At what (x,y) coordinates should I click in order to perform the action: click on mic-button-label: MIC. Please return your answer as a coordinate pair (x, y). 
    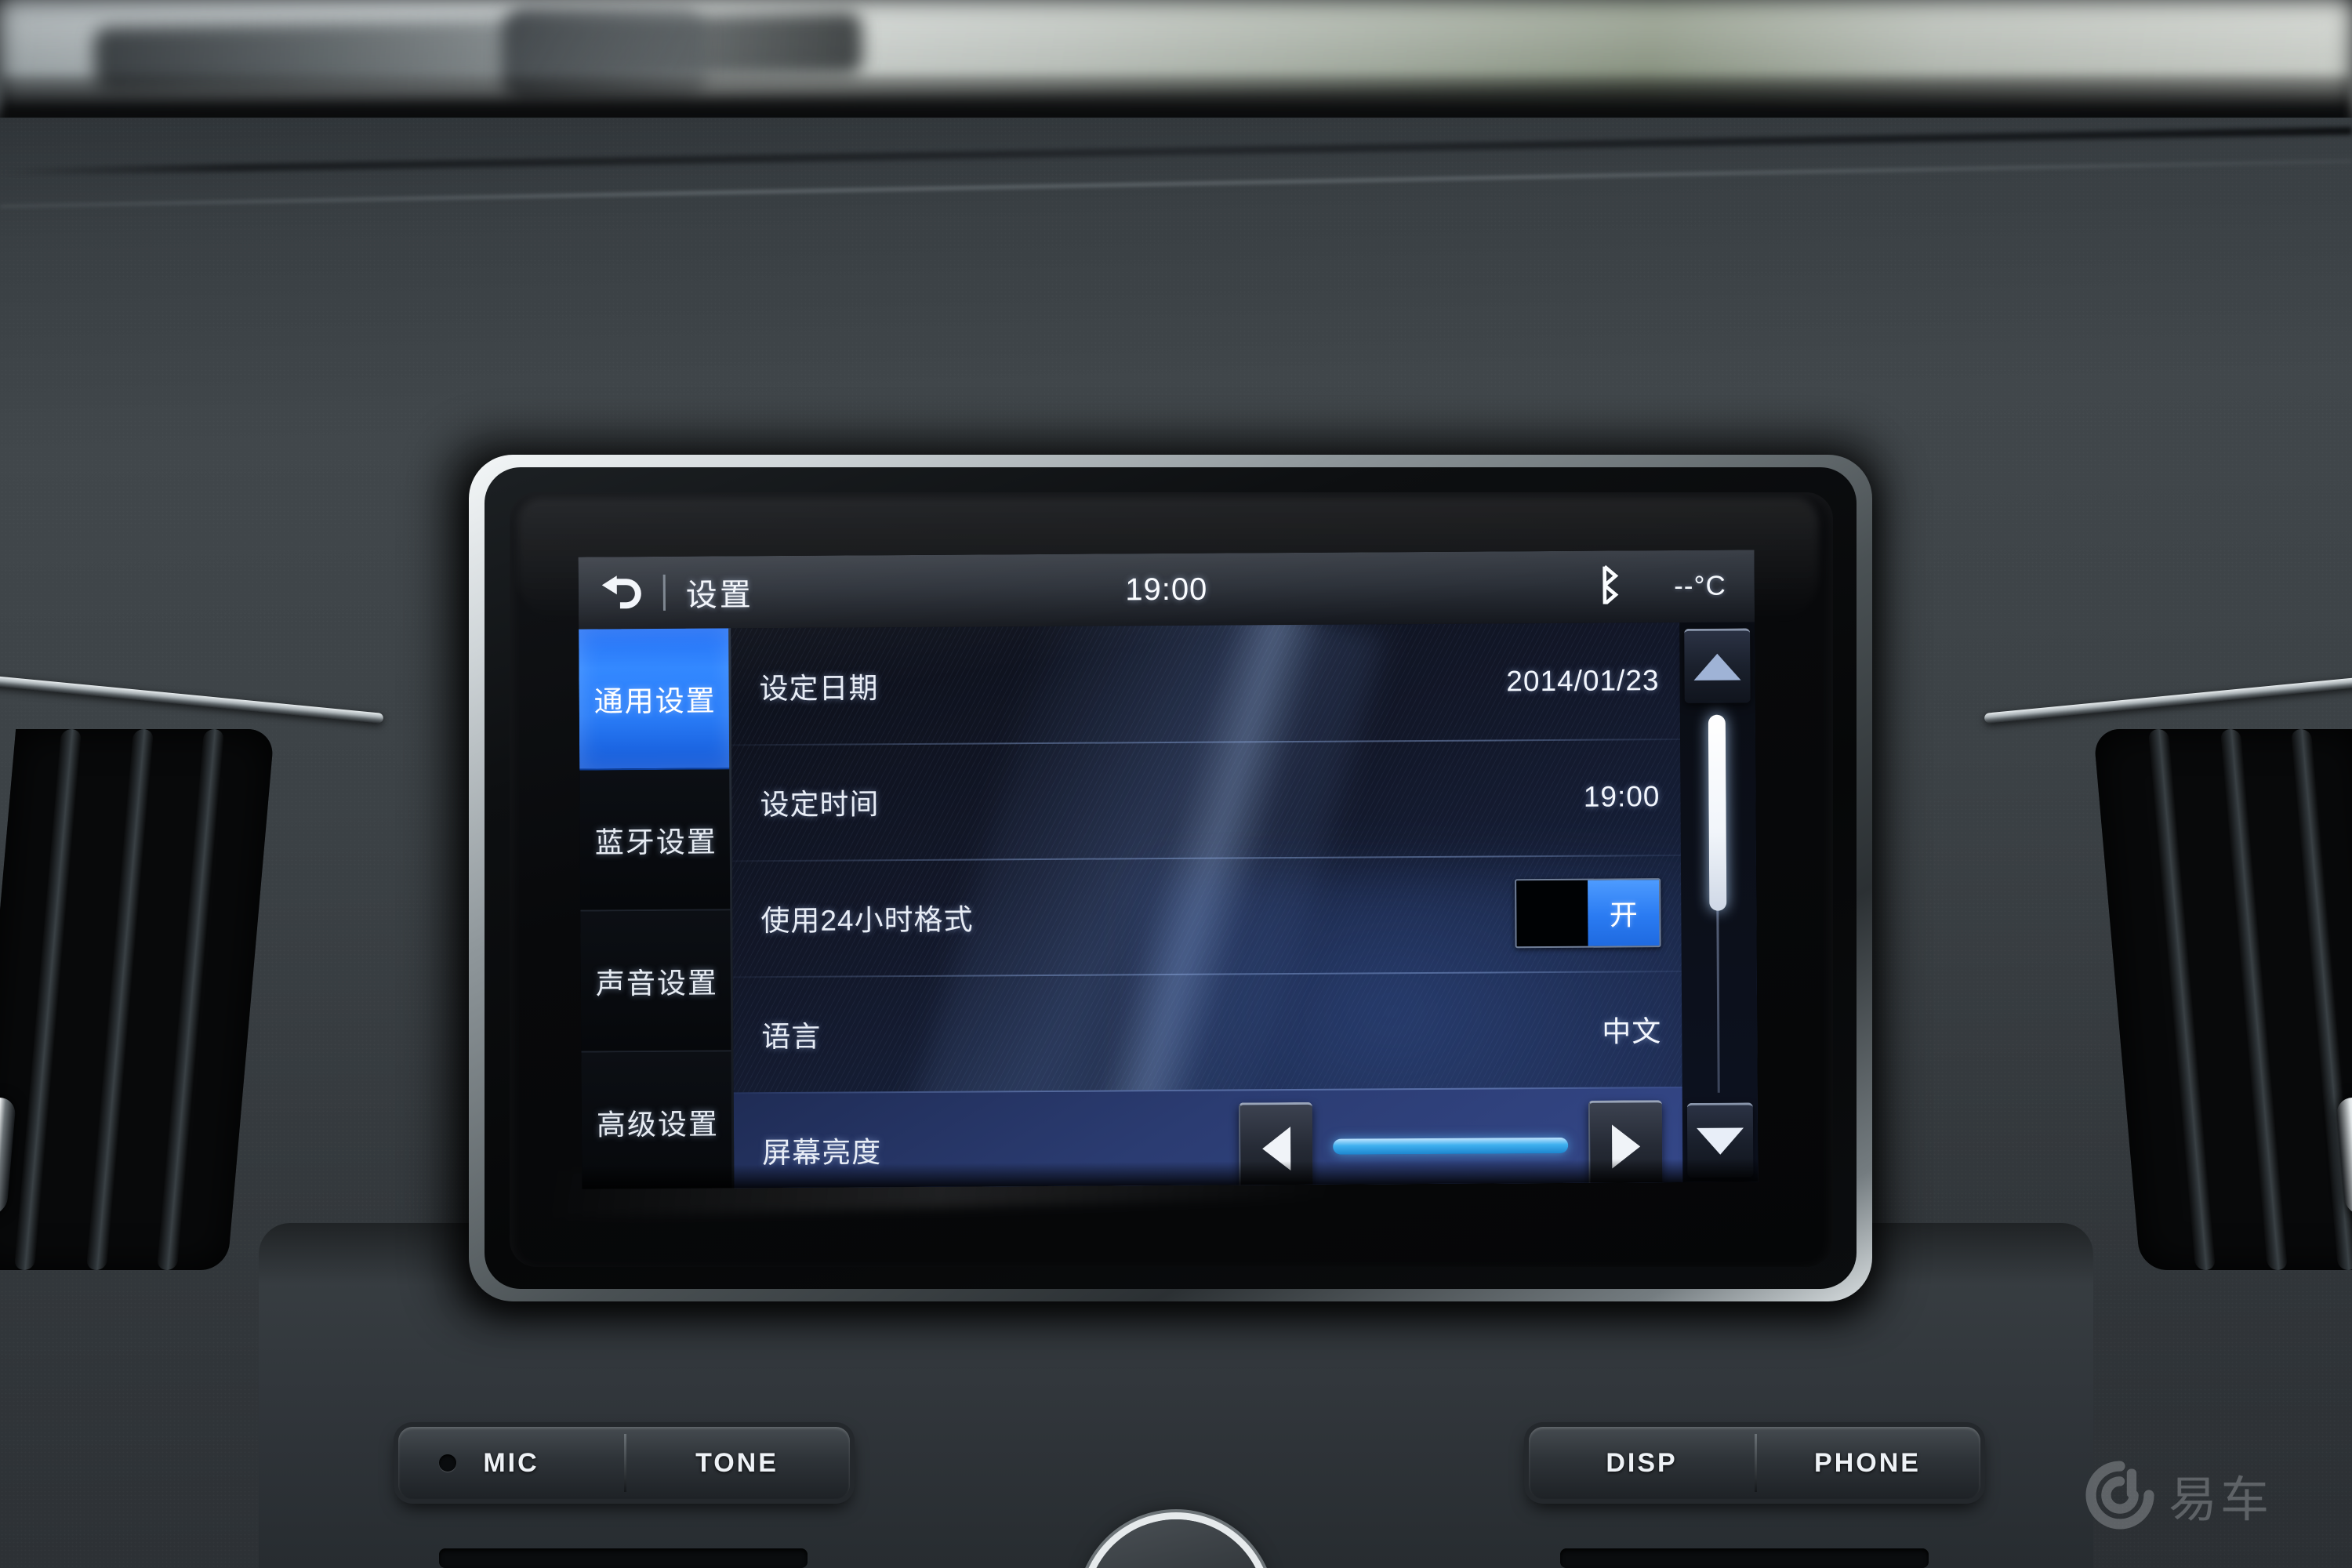
    Looking at the image, I should click on (511, 1462).